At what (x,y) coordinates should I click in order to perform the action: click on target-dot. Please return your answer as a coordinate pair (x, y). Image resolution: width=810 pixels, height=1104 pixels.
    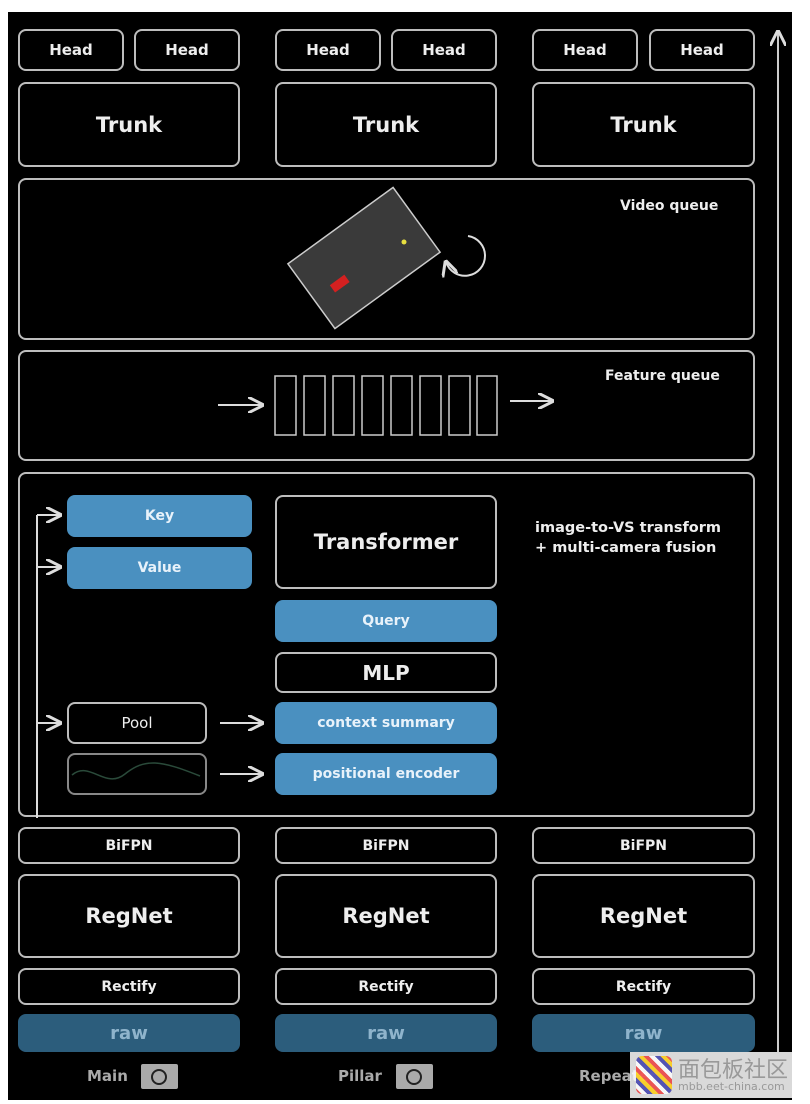
    Looking at the image, I should click on (404, 242).